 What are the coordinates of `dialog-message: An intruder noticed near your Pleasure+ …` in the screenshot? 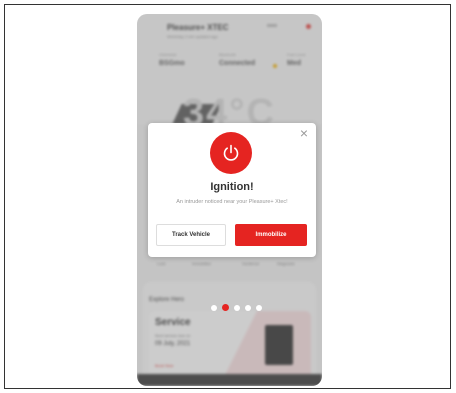 It's located at (232, 202).